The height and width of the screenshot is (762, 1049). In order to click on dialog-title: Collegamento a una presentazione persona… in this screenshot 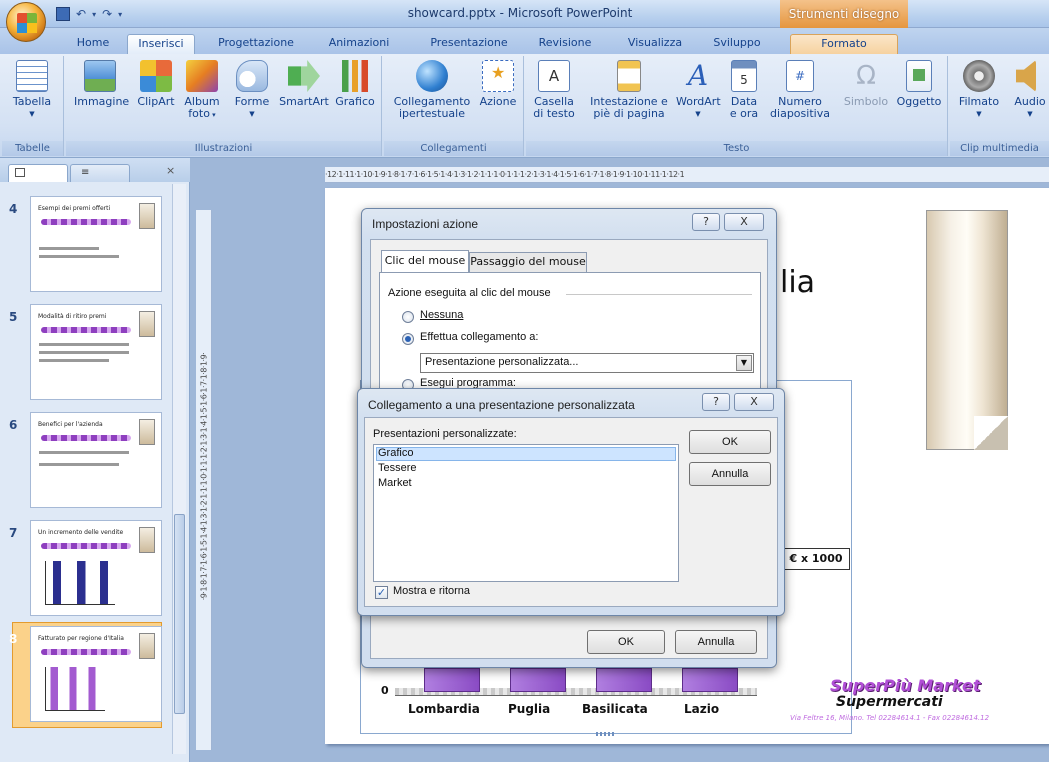, I will do `click(501, 405)`.